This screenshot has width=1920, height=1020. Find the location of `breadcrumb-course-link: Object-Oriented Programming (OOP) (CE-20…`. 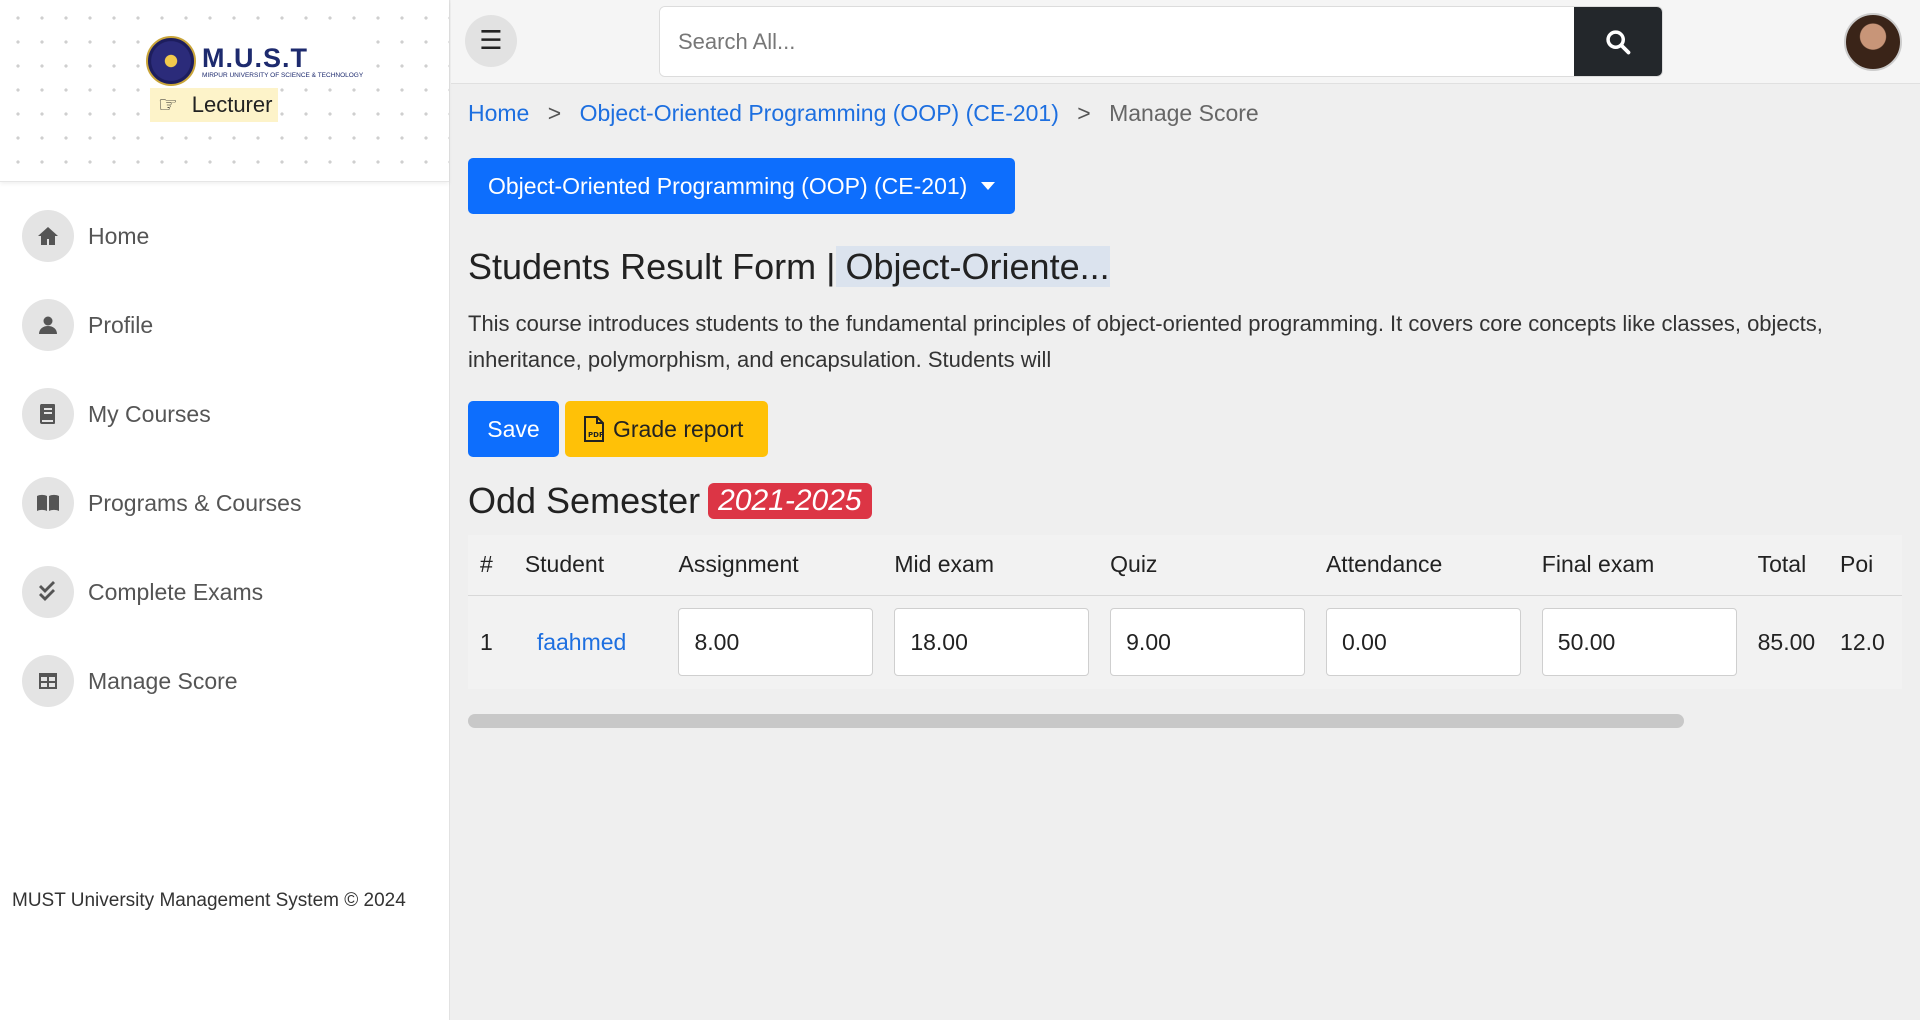

breadcrumb-course-link: Object-Oriented Programming (OOP) (CE-20… is located at coordinates (819, 113).